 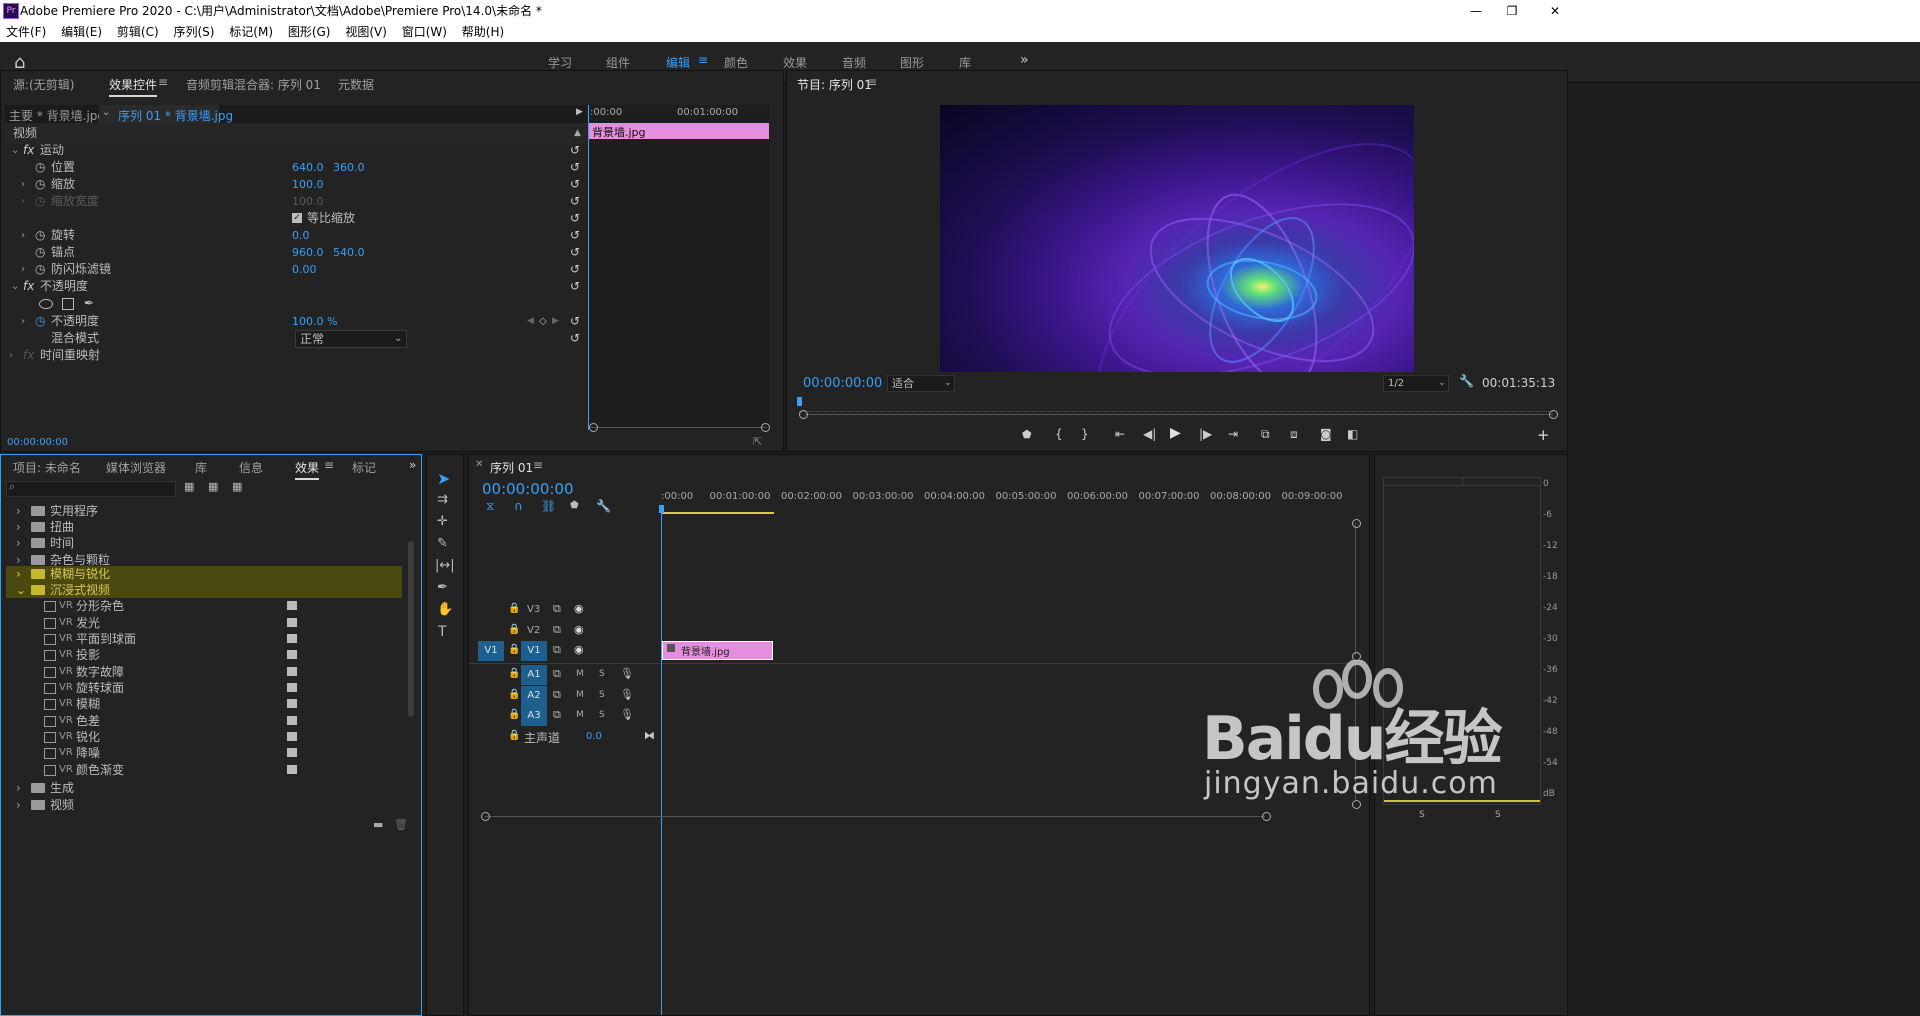 I want to click on program-video-frame, so click(x=1177, y=238).